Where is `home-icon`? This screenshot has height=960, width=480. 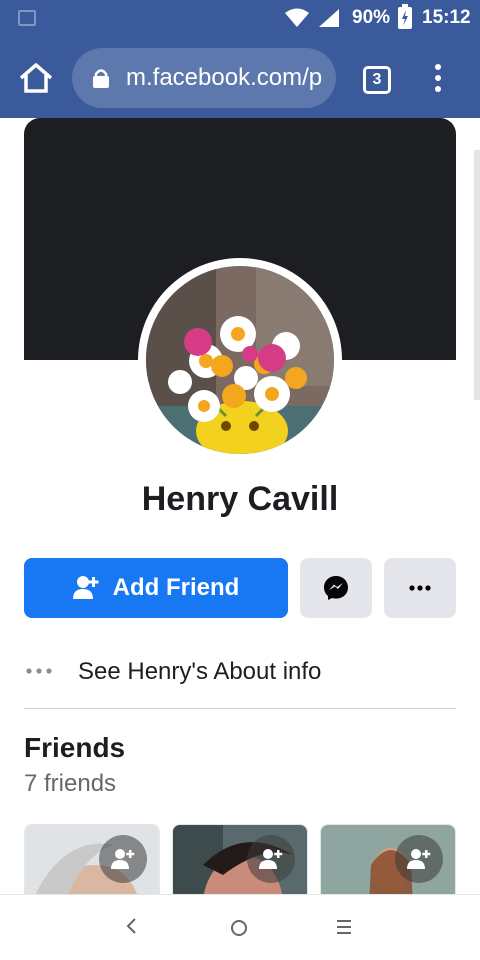 home-icon is located at coordinates (36, 78).